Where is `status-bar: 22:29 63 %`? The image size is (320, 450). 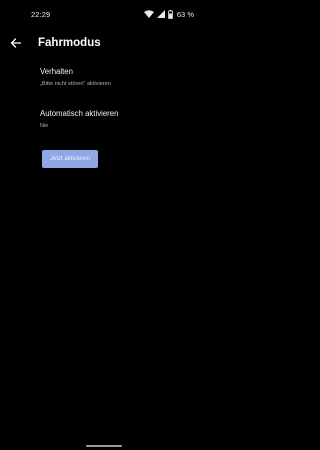
status-bar: 22:29 63 % is located at coordinates (104, 14).